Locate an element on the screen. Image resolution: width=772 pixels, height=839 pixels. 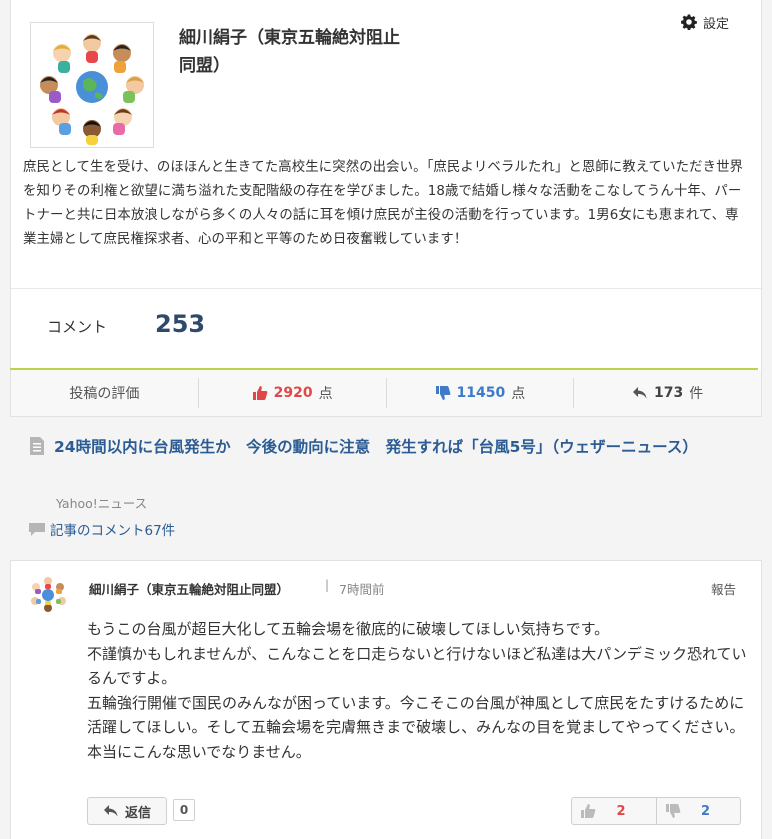
replies-value: 173 is located at coordinates (669, 393).